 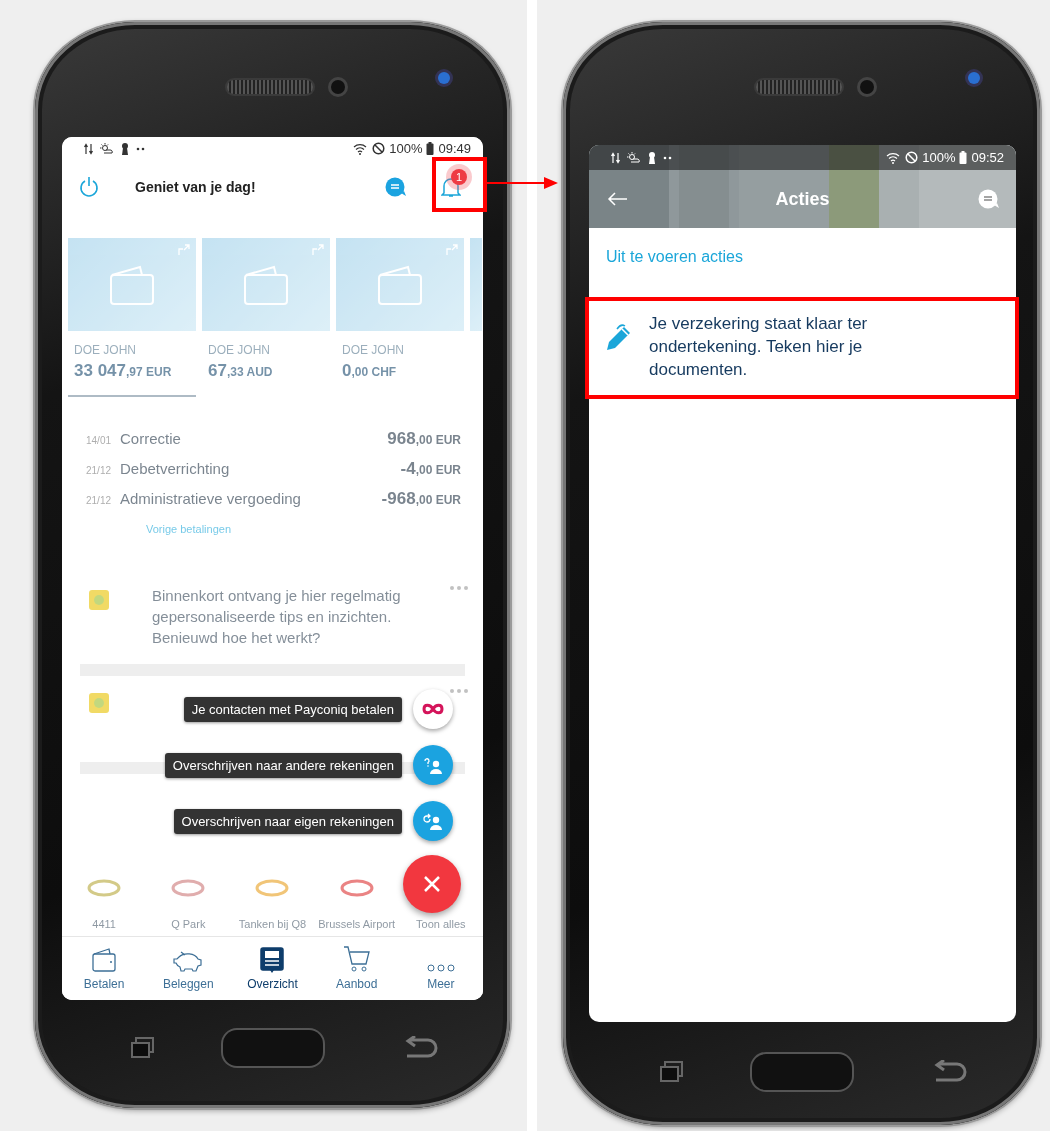 I want to click on pencil-icon, so click(x=619, y=338).